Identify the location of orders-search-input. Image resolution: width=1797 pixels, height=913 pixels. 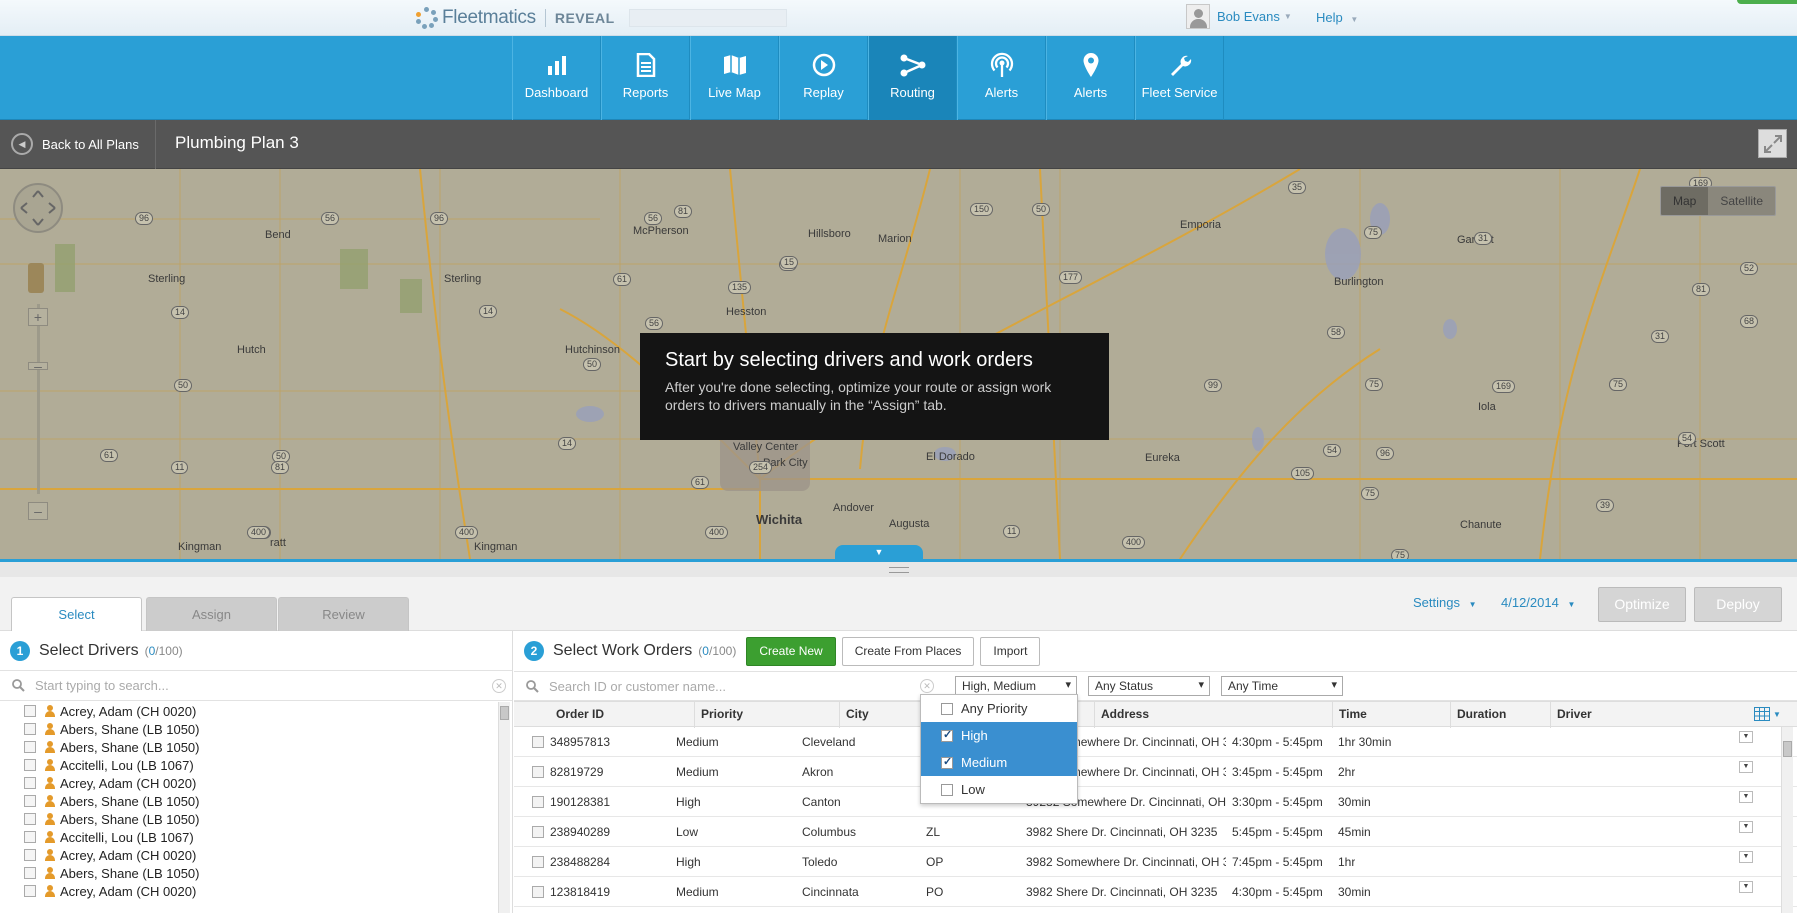
(719, 686).